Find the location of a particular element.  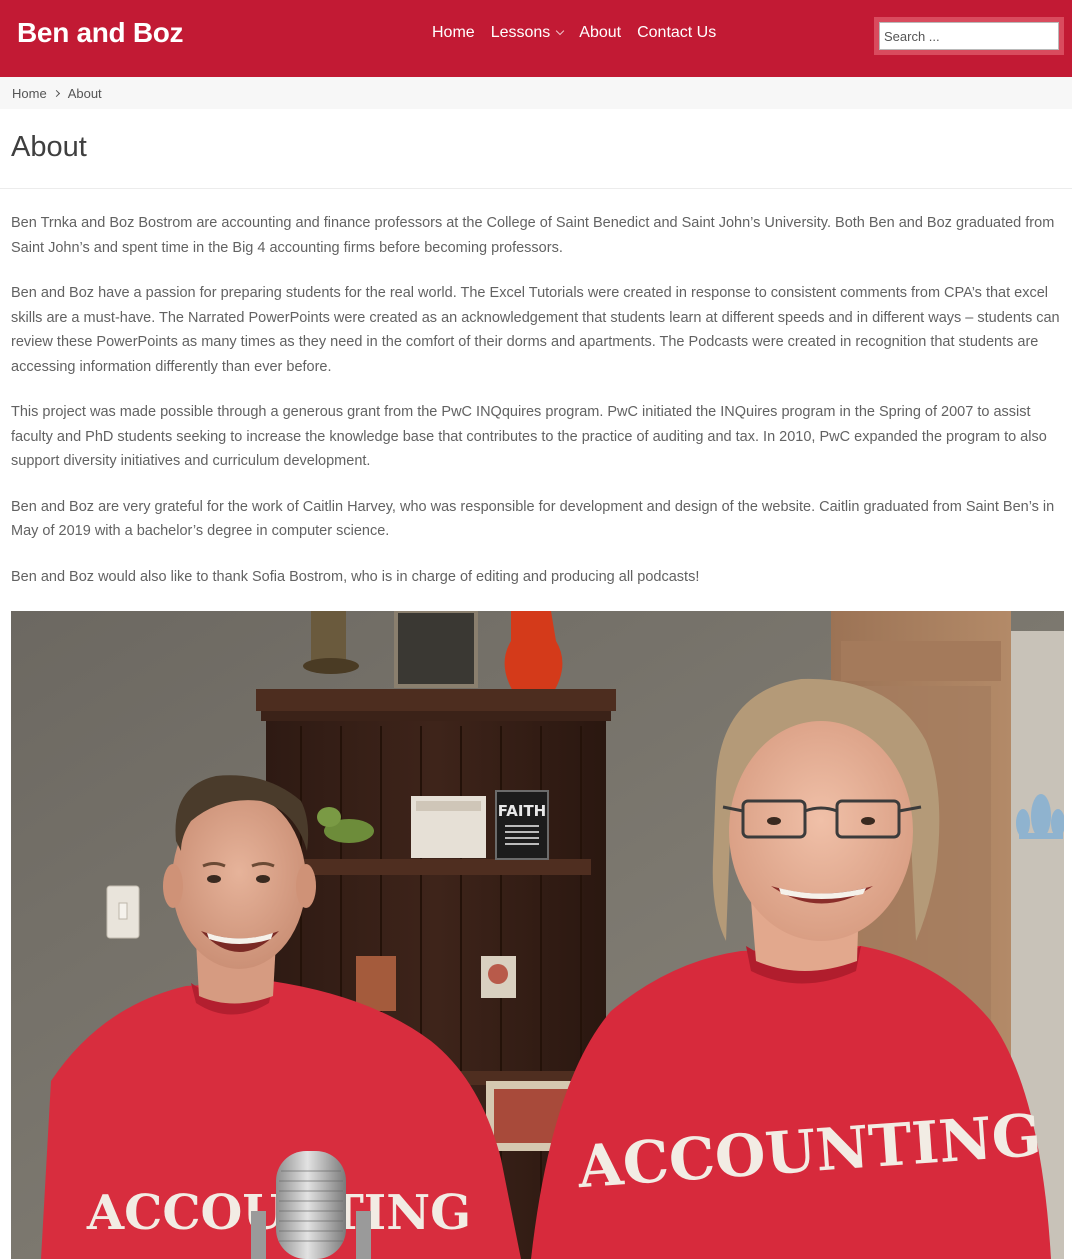

breadcrumb: Home About is located at coordinates (536, 93).